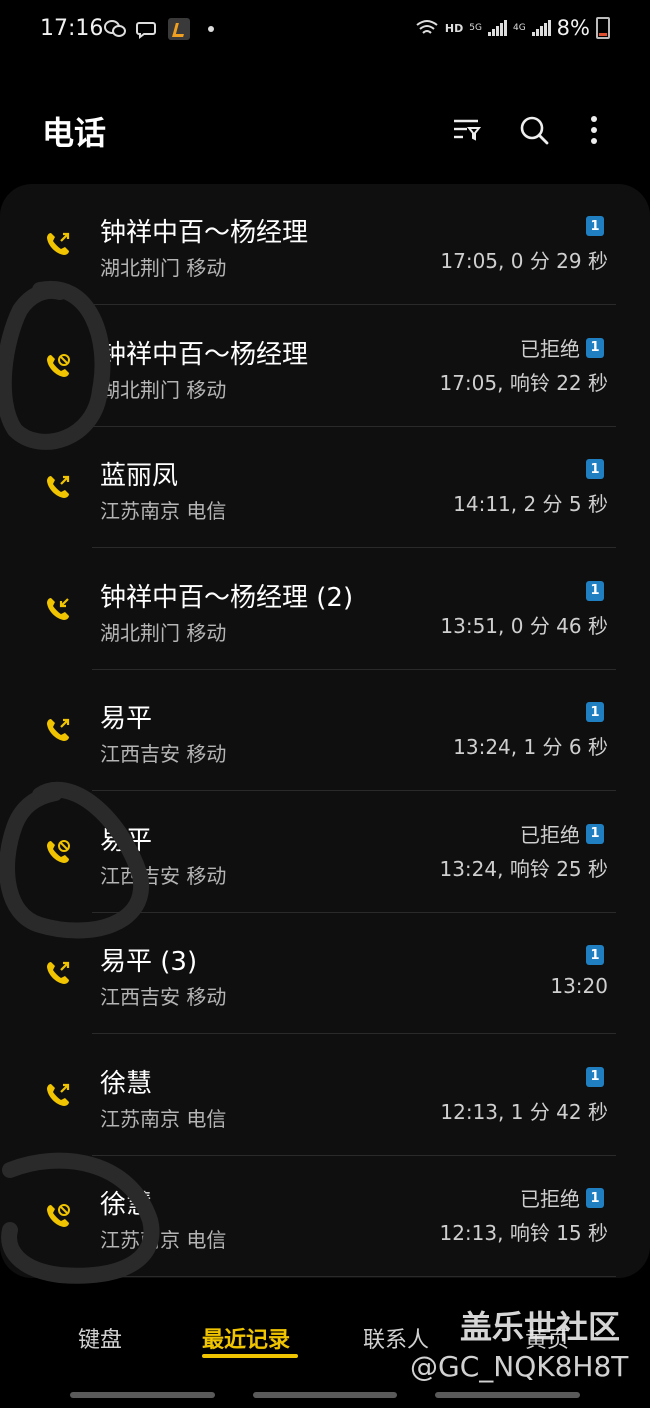  Describe the element at coordinates (139, 476) in the screenshot. I see `caller-name: 蓝丽凤` at that location.